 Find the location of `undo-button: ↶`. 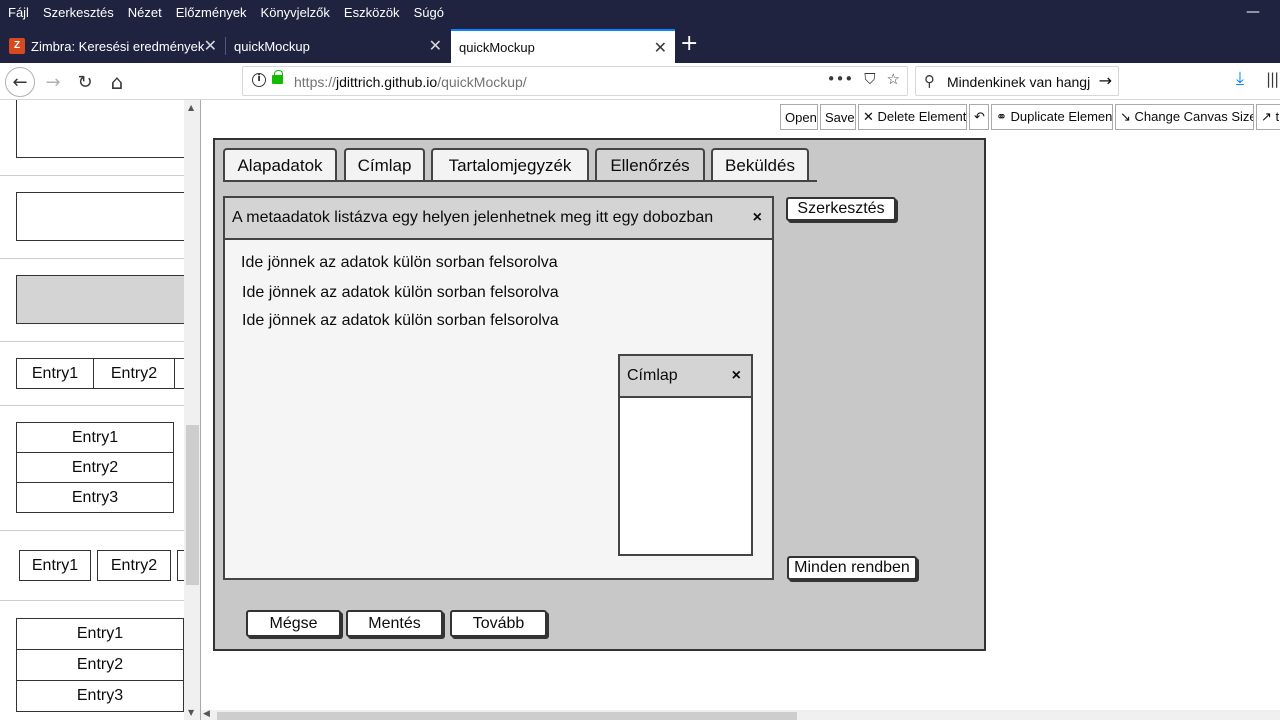

undo-button: ↶ is located at coordinates (979, 117).